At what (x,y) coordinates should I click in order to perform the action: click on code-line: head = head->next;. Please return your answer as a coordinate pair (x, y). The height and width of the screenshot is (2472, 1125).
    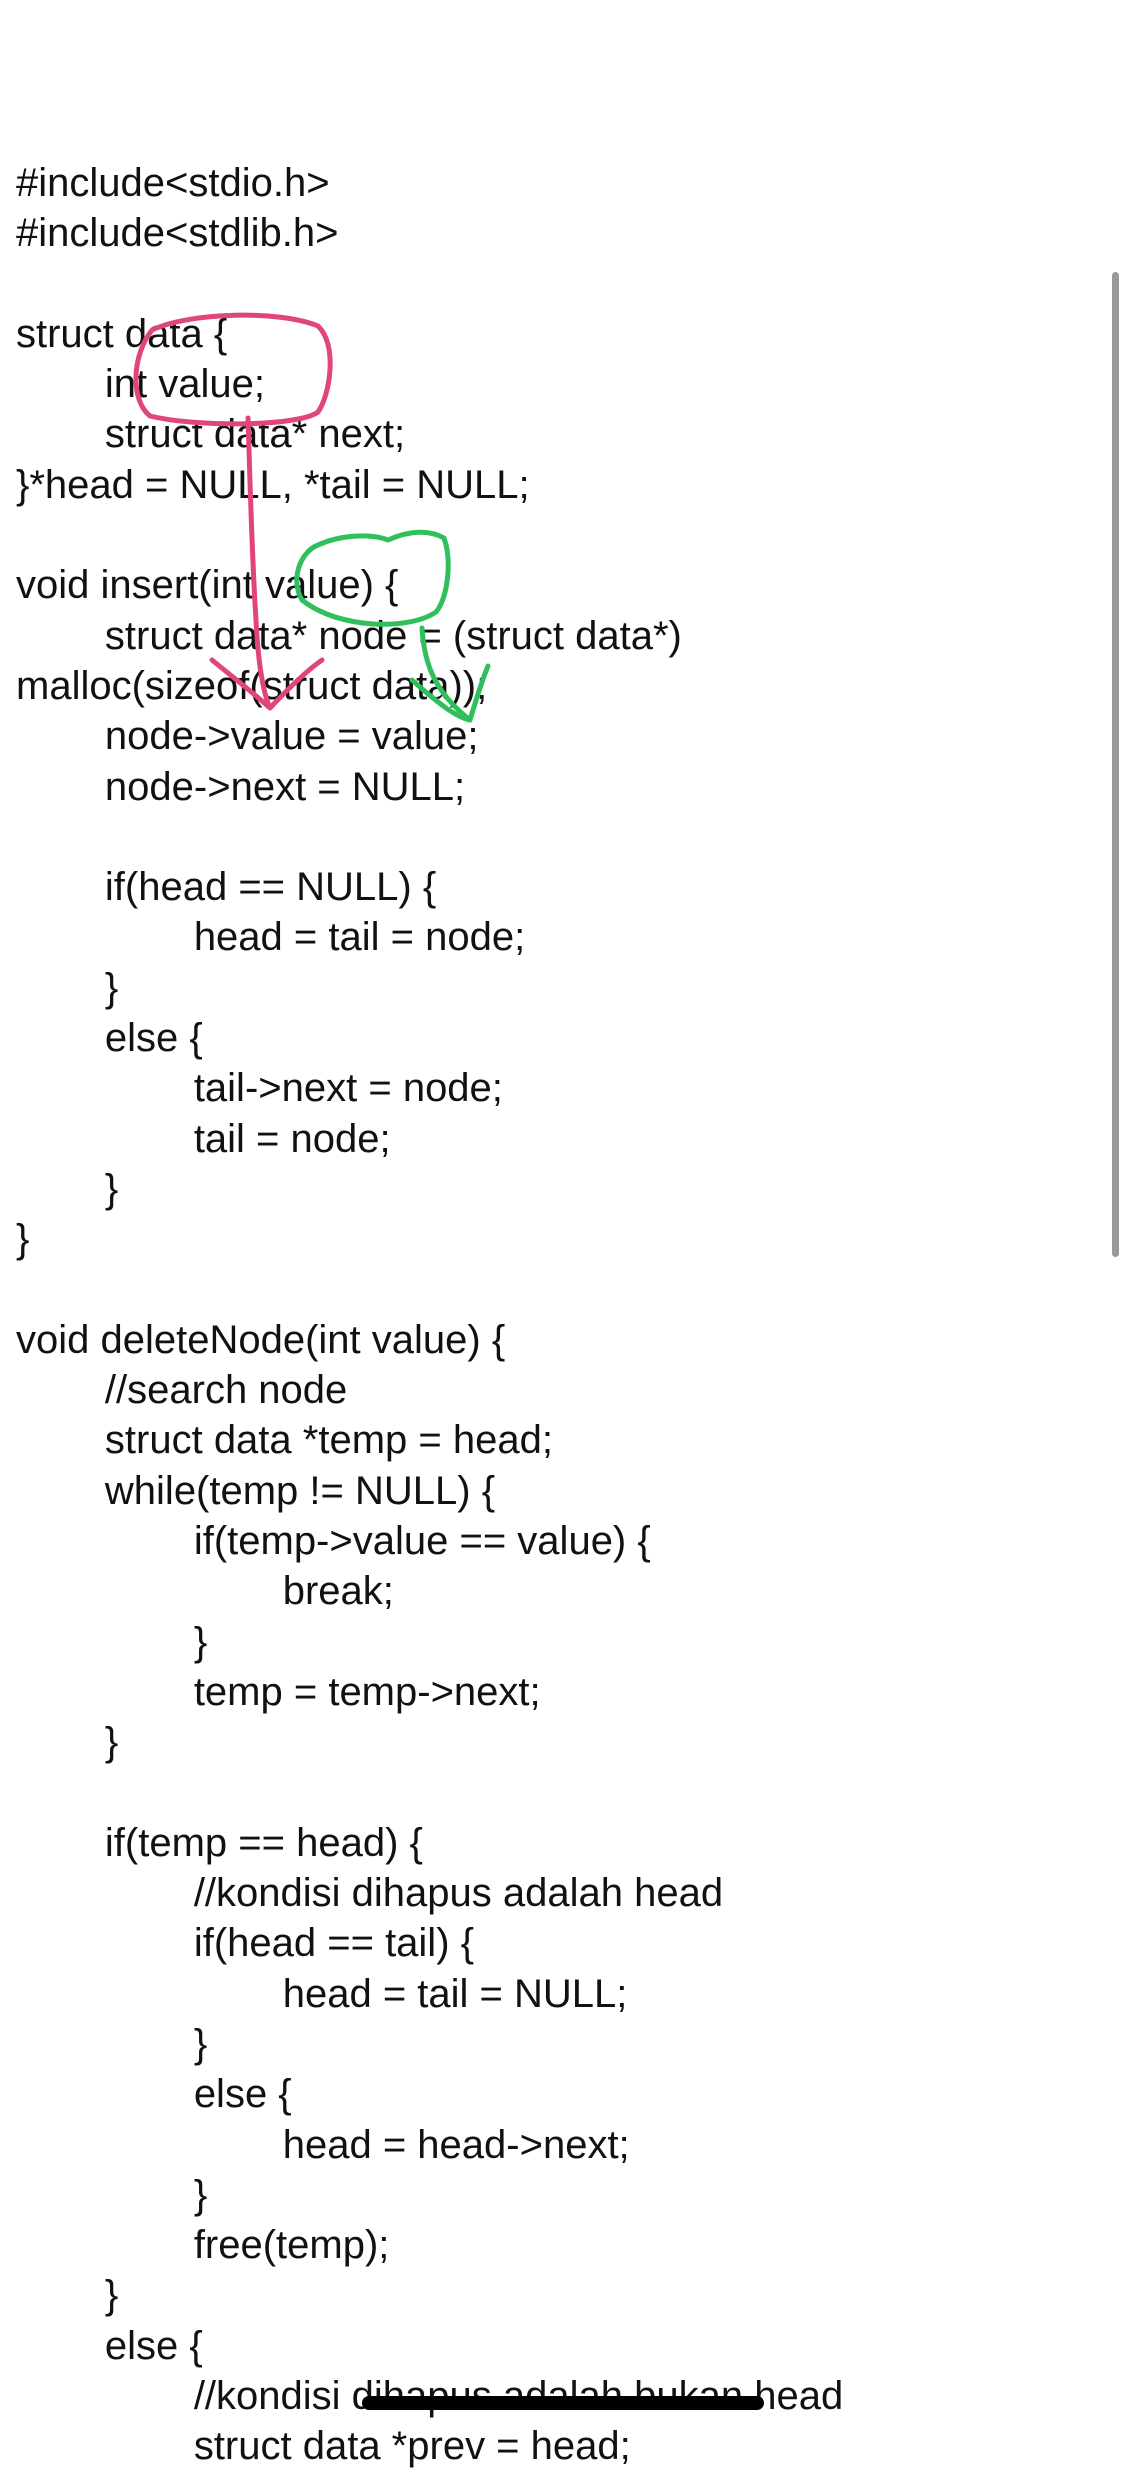
    Looking at the image, I should click on (323, 2144).